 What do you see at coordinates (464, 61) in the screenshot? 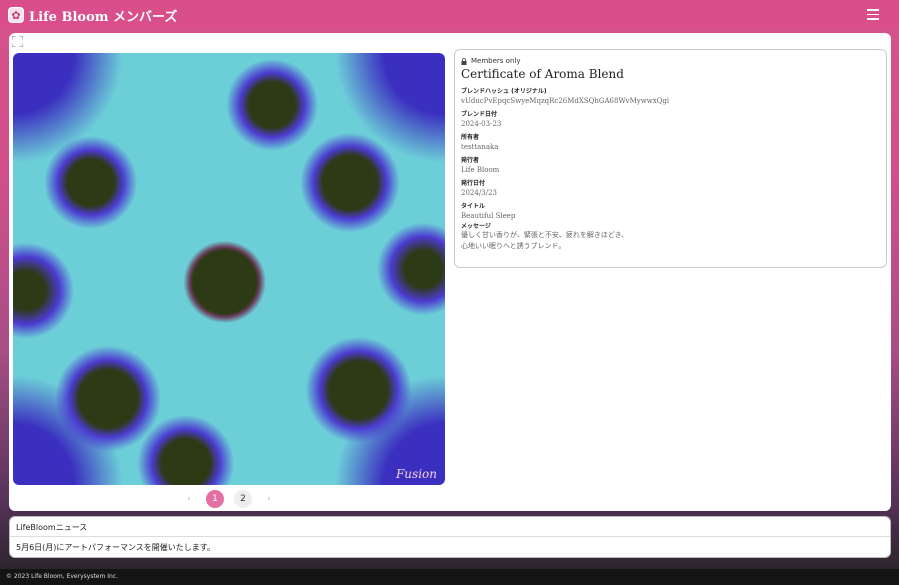
I see `lock-icon` at bounding box center [464, 61].